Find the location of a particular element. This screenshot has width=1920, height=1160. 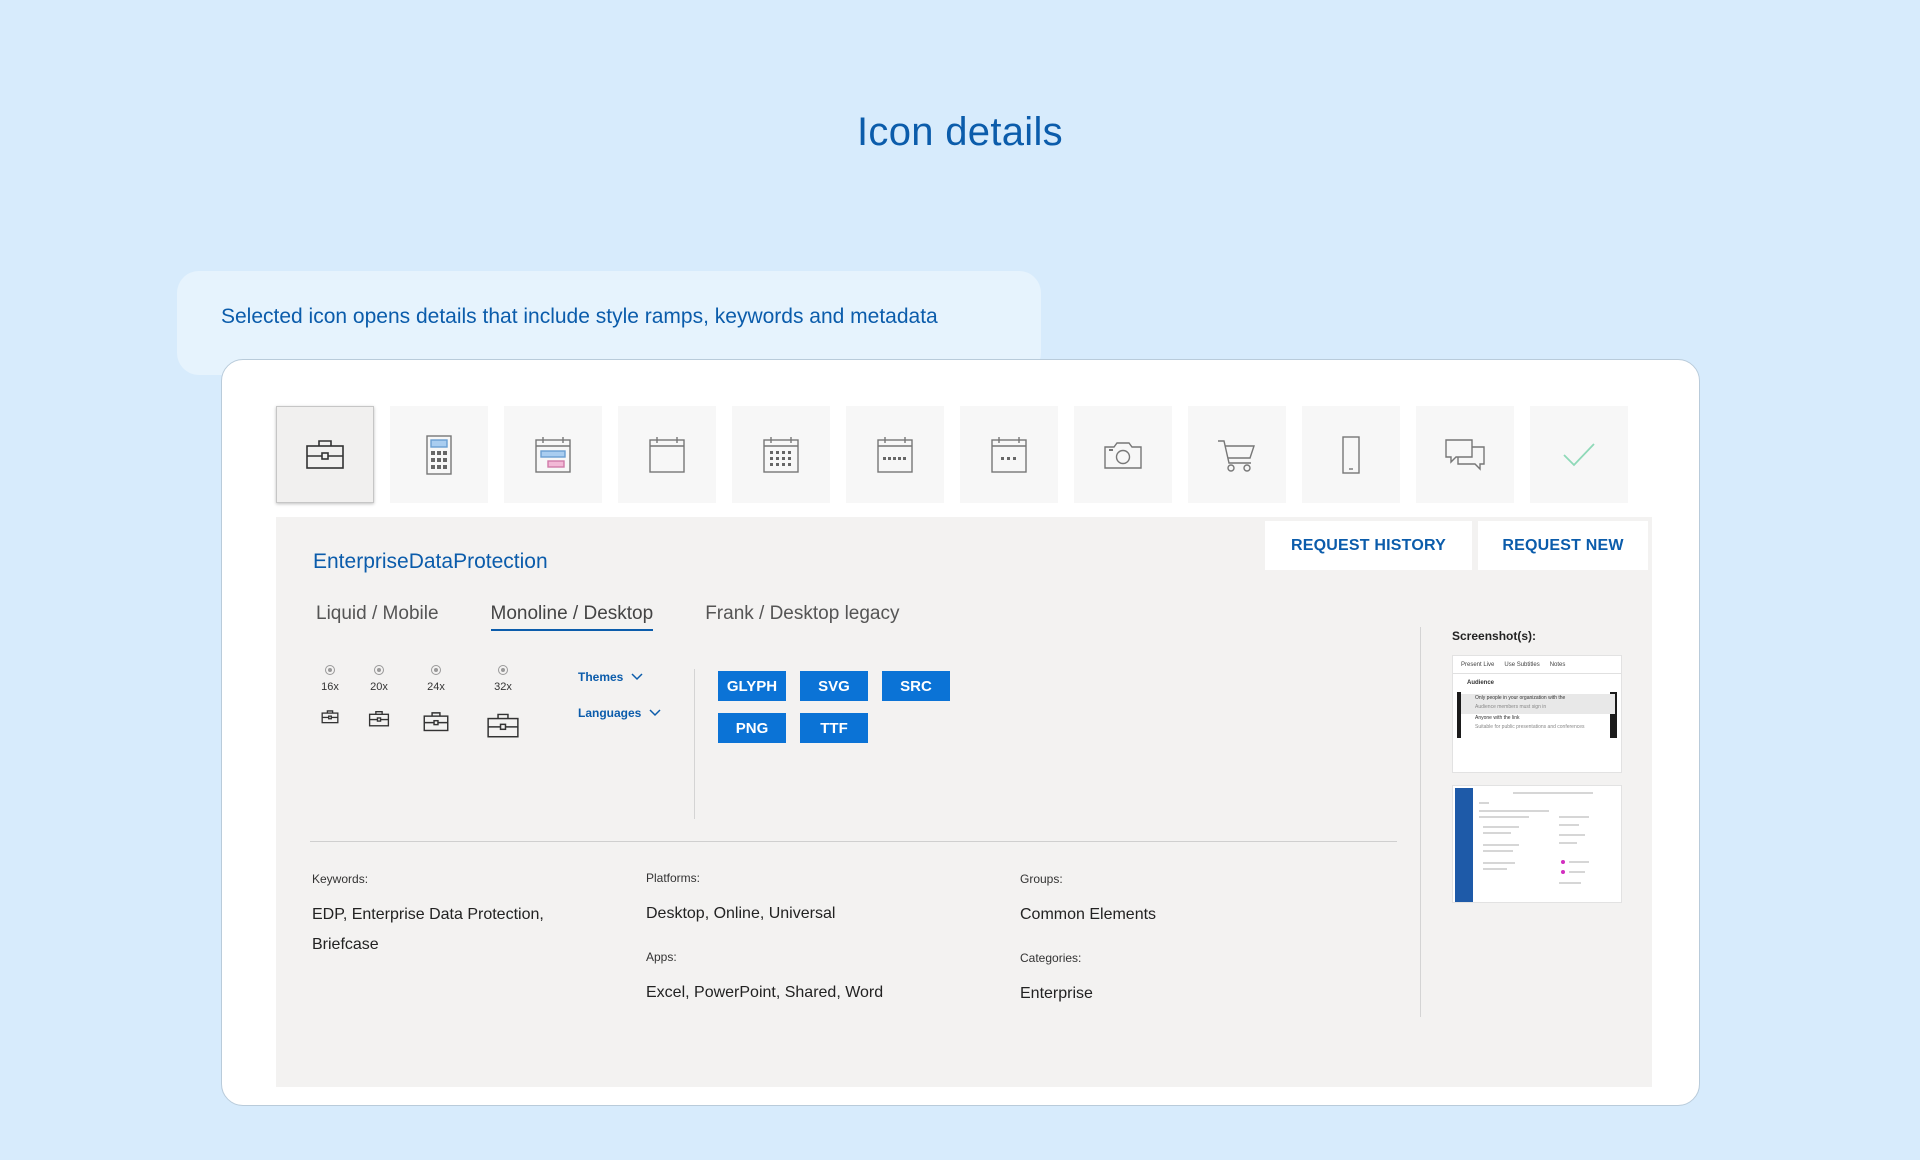

strip-tile-briefcase is located at coordinates (325, 454).